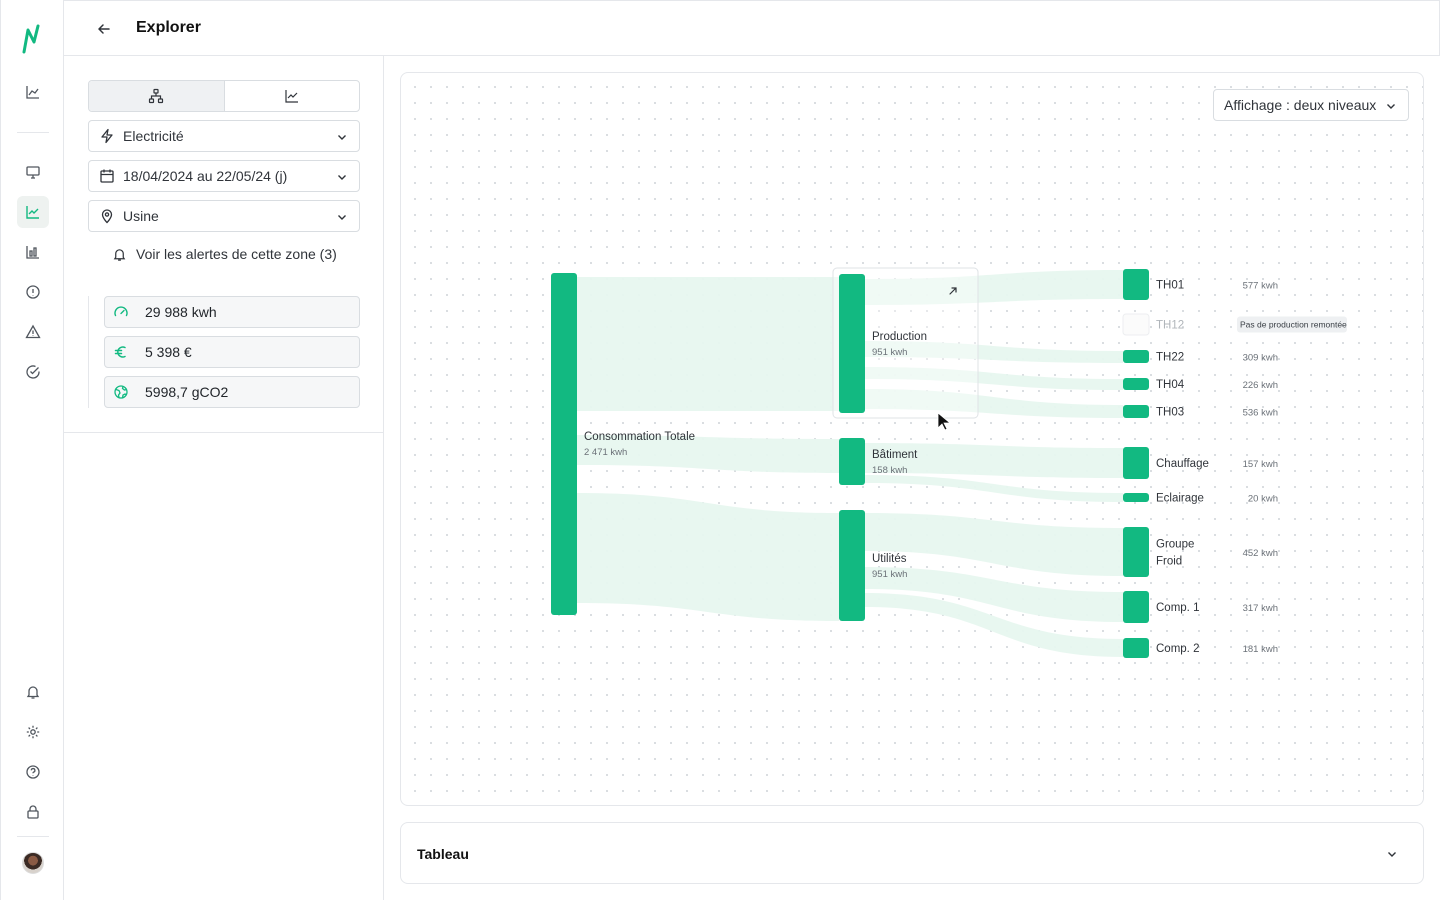  I want to click on sankey-link-total-utilites, so click(708, 557).